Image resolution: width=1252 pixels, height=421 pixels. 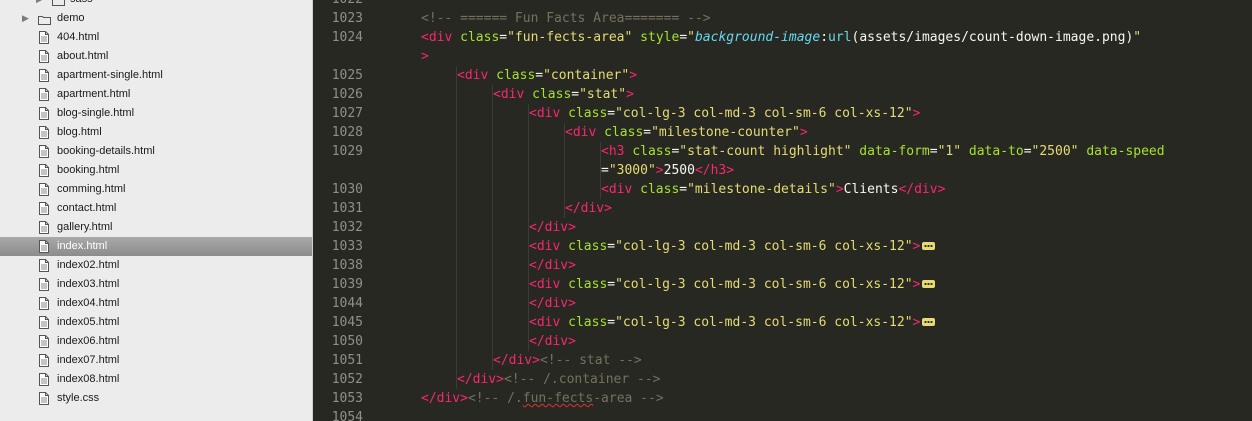 I want to click on code-line: 1051 </div><!-- stat -->, so click(x=782, y=360).